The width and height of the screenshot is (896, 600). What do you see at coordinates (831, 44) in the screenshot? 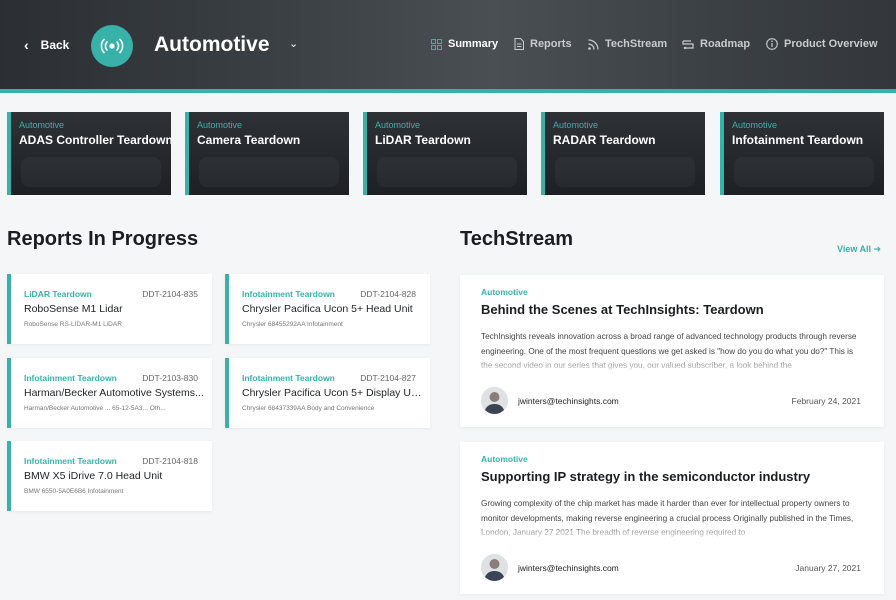
I see `tab-product-overview-label: Product Overview` at bounding box center [831, 44].